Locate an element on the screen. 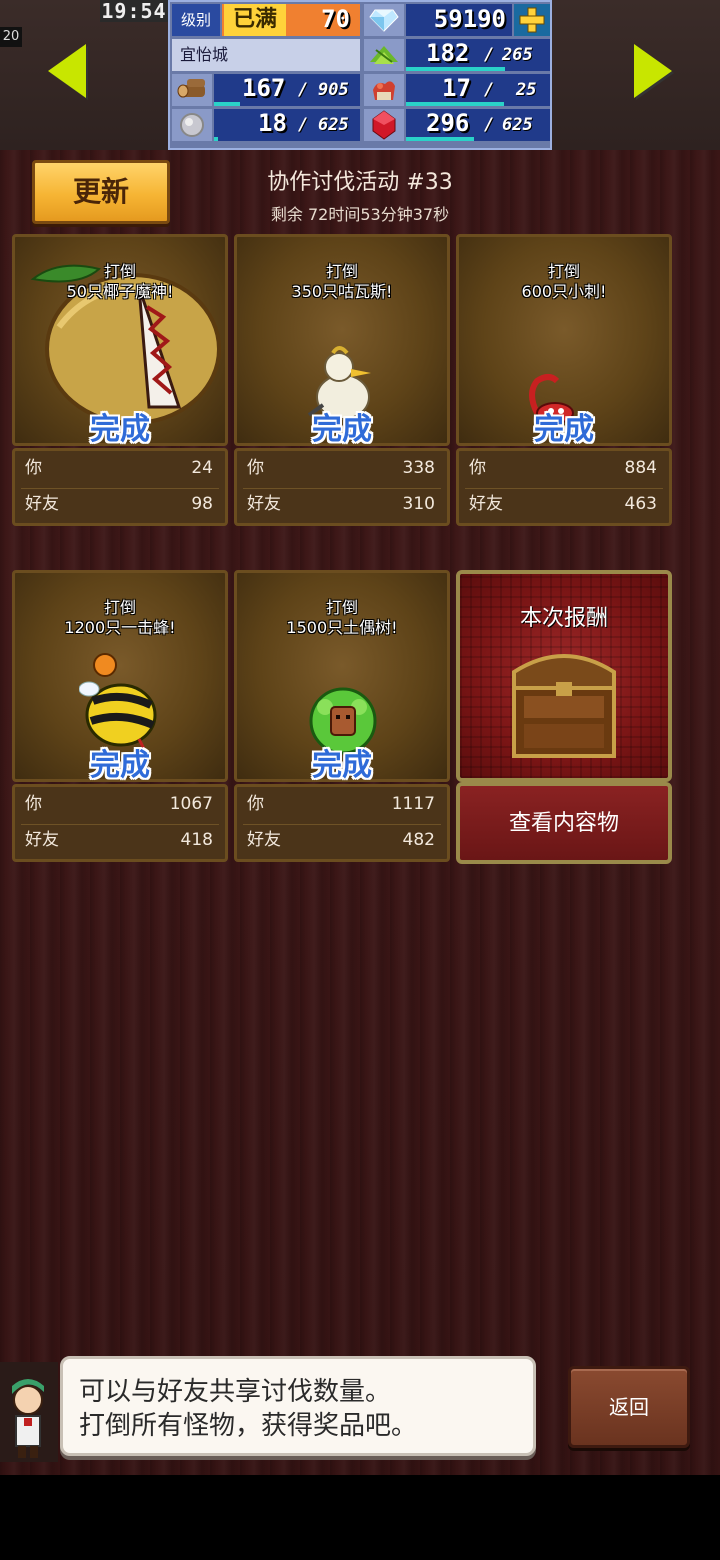 This screenshot has height=1560, width=720. quest-card: 打倒 50只椰子魔神! 完成 你 24 好友 98 is located at coordinates (120, 380).